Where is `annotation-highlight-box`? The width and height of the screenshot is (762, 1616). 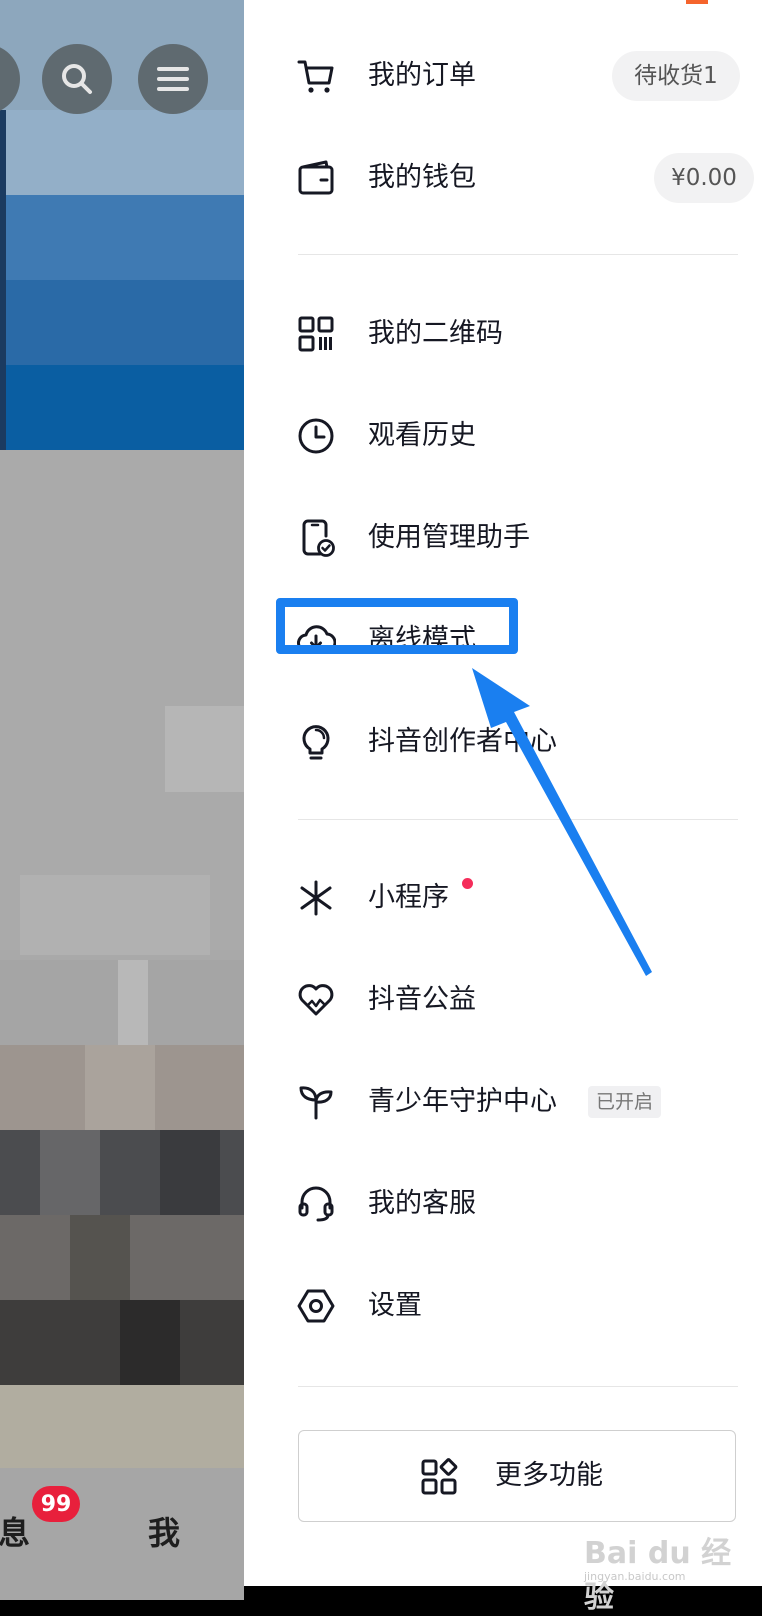 annotation-highlight-box is located at coordinates (397, 626).